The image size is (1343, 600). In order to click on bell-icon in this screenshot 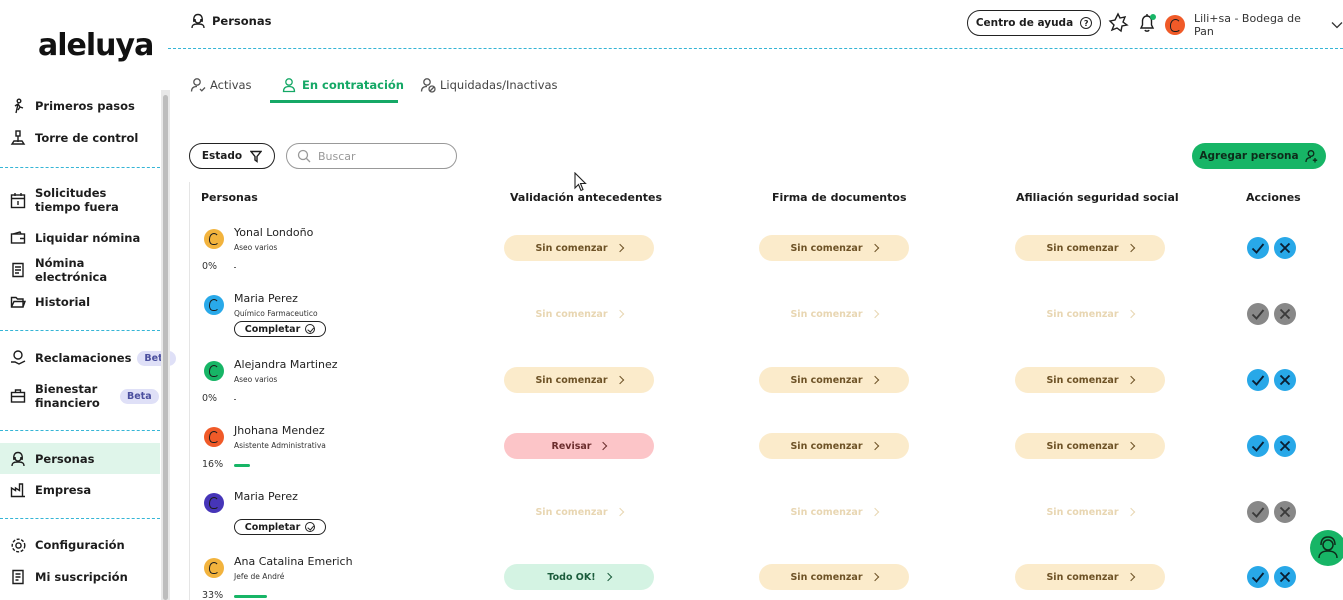, I will do `click(1147, 23)`.